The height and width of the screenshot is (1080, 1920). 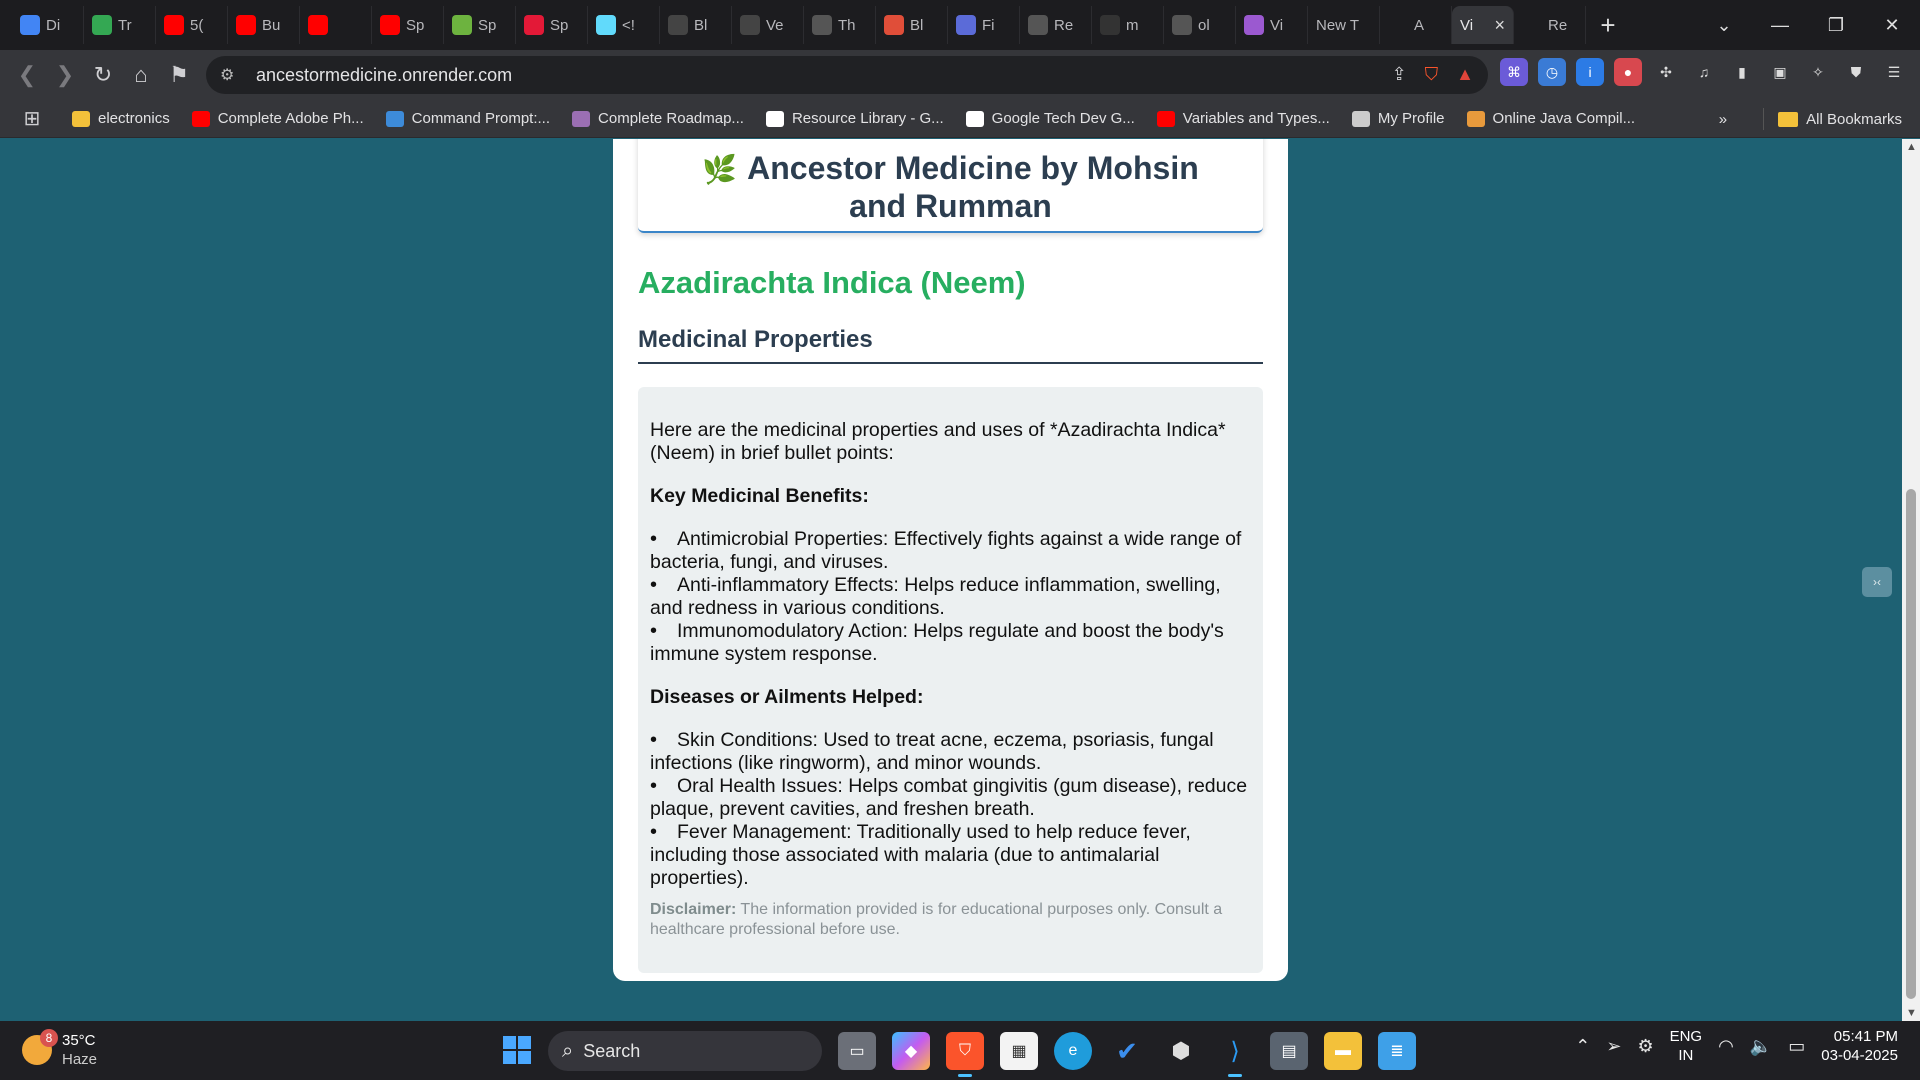 What do you see at coordinates (1836, 25) in the screenshot?
I see `restore-icon: ❐` at bounding box center [1836, 25].